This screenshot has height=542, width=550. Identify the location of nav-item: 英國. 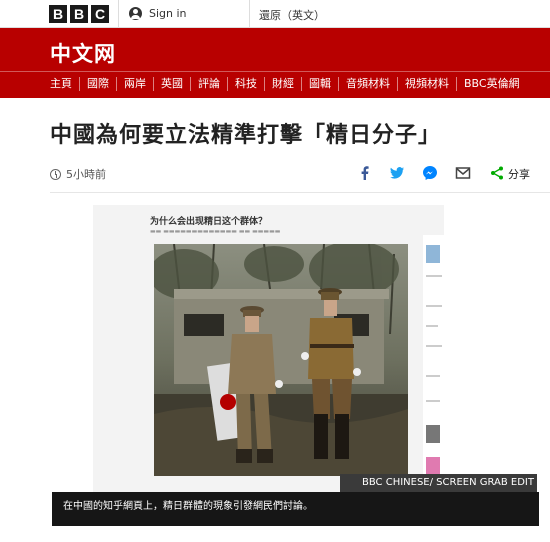
(172, 84).